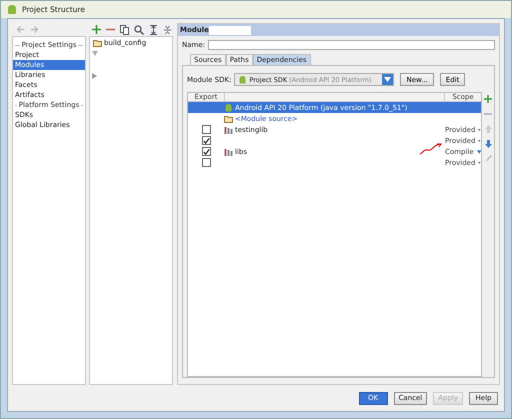 The image size is (512, 419). Describe the element at coordinates (95, 53) in the screenshot. I see `collapse-arrow-icon` at that location.